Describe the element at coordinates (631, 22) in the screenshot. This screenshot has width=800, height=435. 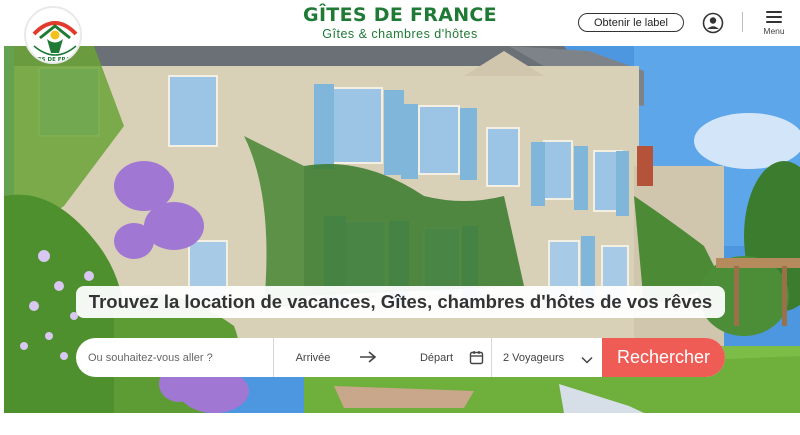
I see `obtain-label-button: Obtenir le label` at that location.